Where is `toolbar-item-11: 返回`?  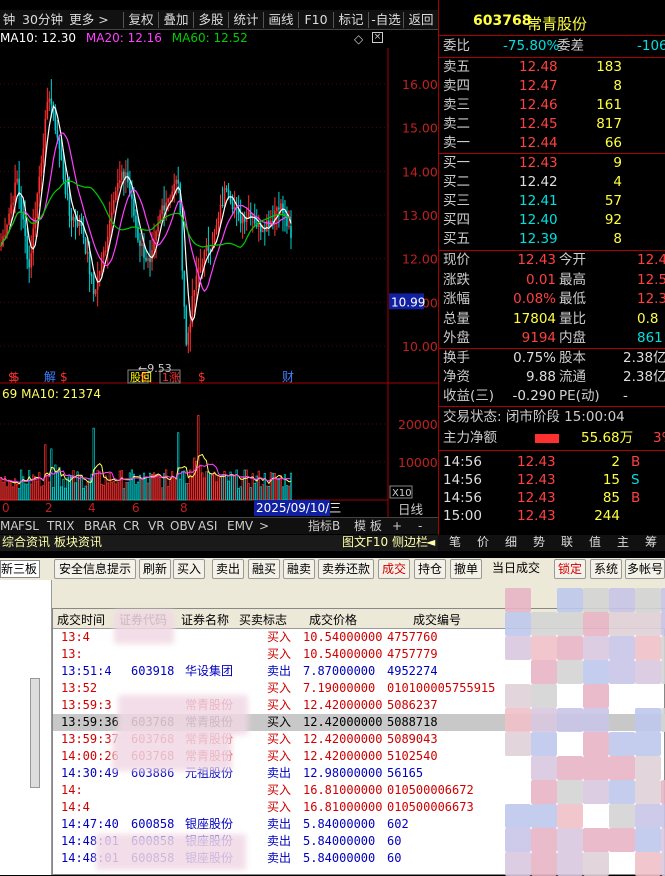
toolbar-item-11: 返回 is located at coordinates (421, 20).